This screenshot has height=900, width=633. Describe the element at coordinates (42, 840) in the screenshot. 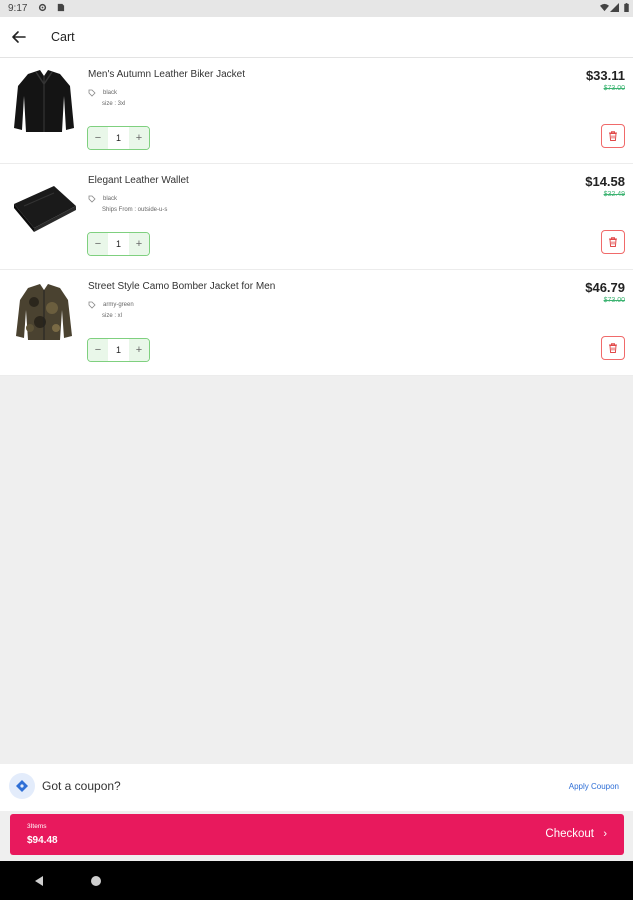

I see `cart-total: $94.48` at that location.